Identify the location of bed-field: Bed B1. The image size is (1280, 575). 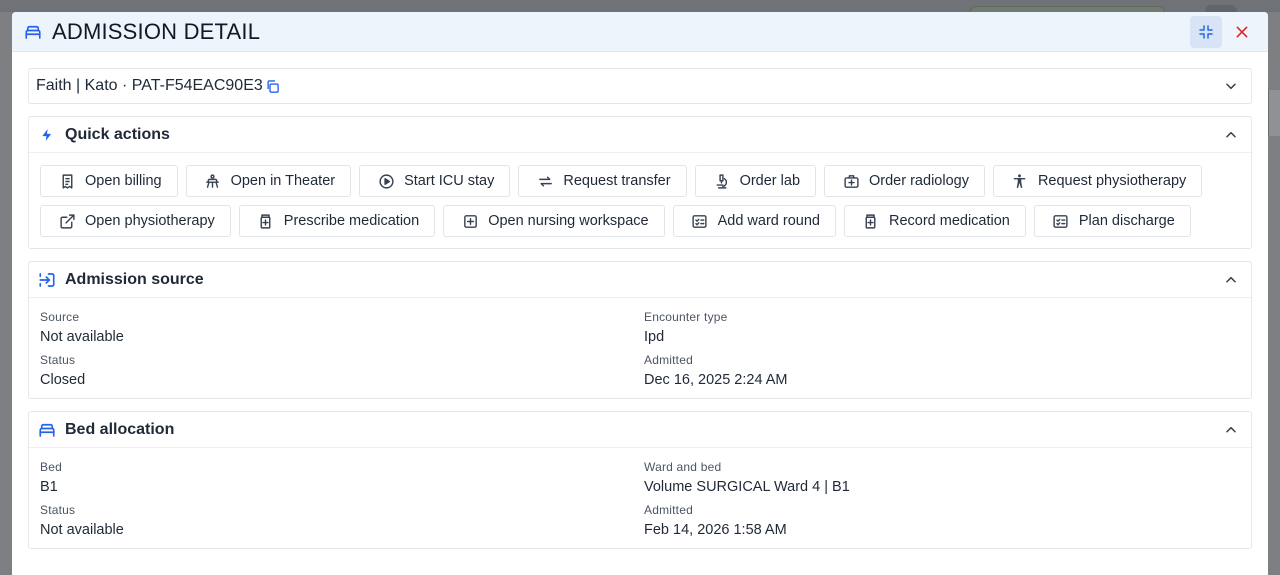
(342, 477).